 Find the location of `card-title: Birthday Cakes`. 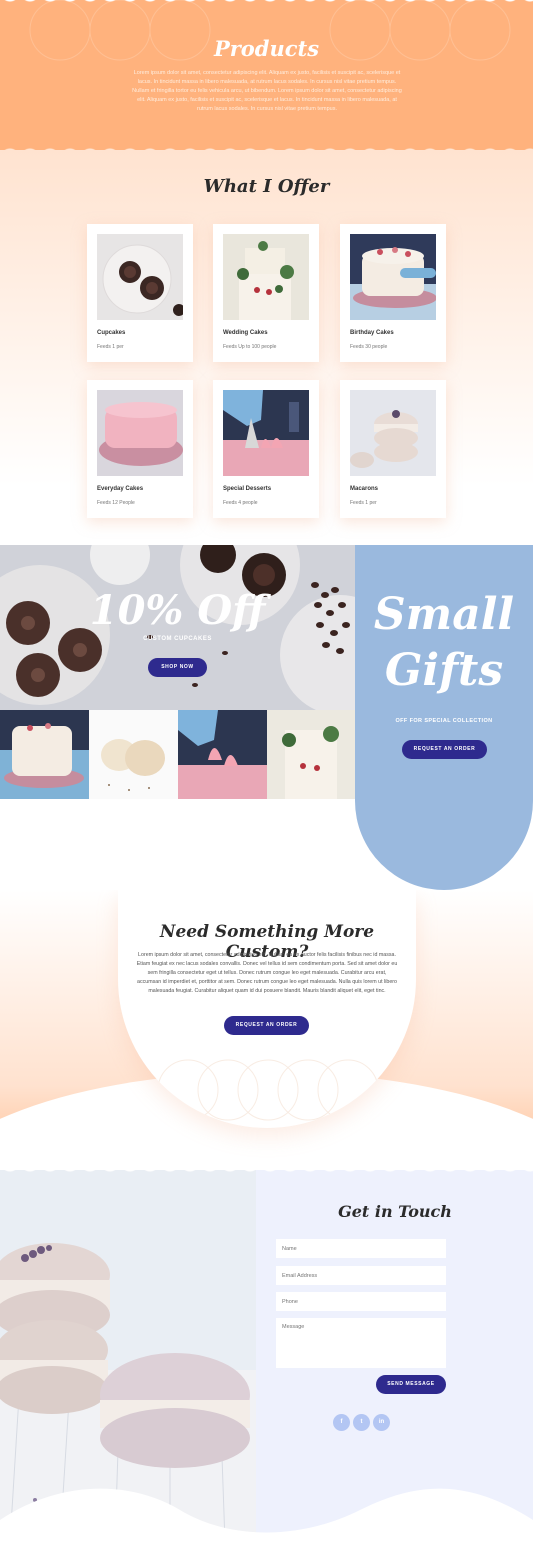

card-title: Birthday Cakes is located at coordinates (372, 333).